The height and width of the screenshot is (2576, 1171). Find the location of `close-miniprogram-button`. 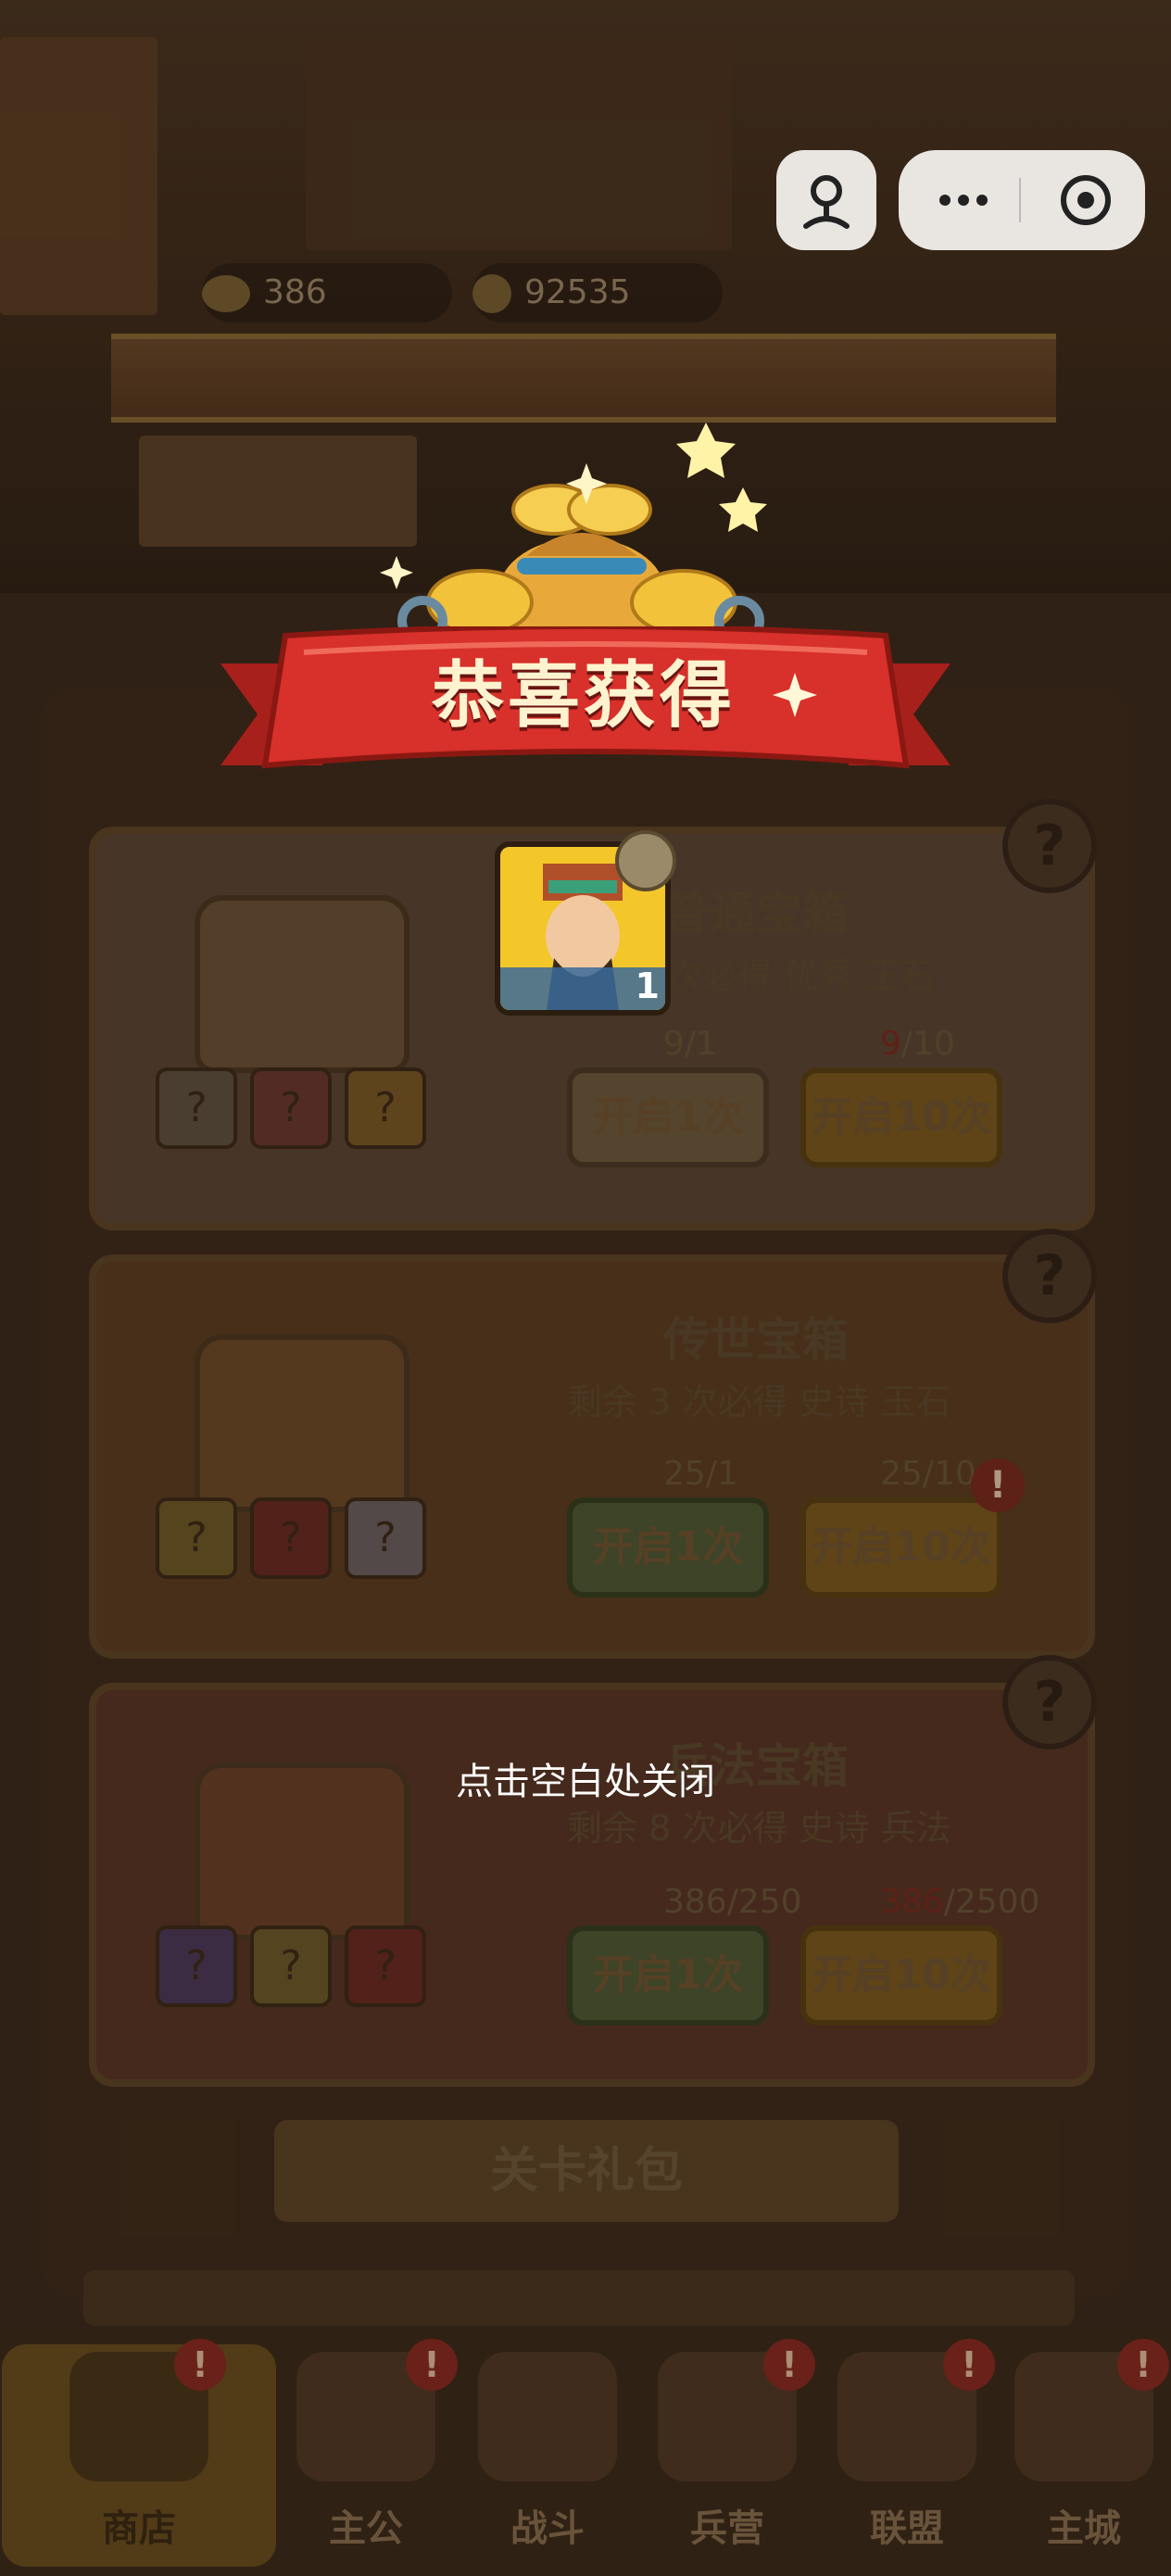

close-miniprogram-button is located at coordinates (1084, 200).